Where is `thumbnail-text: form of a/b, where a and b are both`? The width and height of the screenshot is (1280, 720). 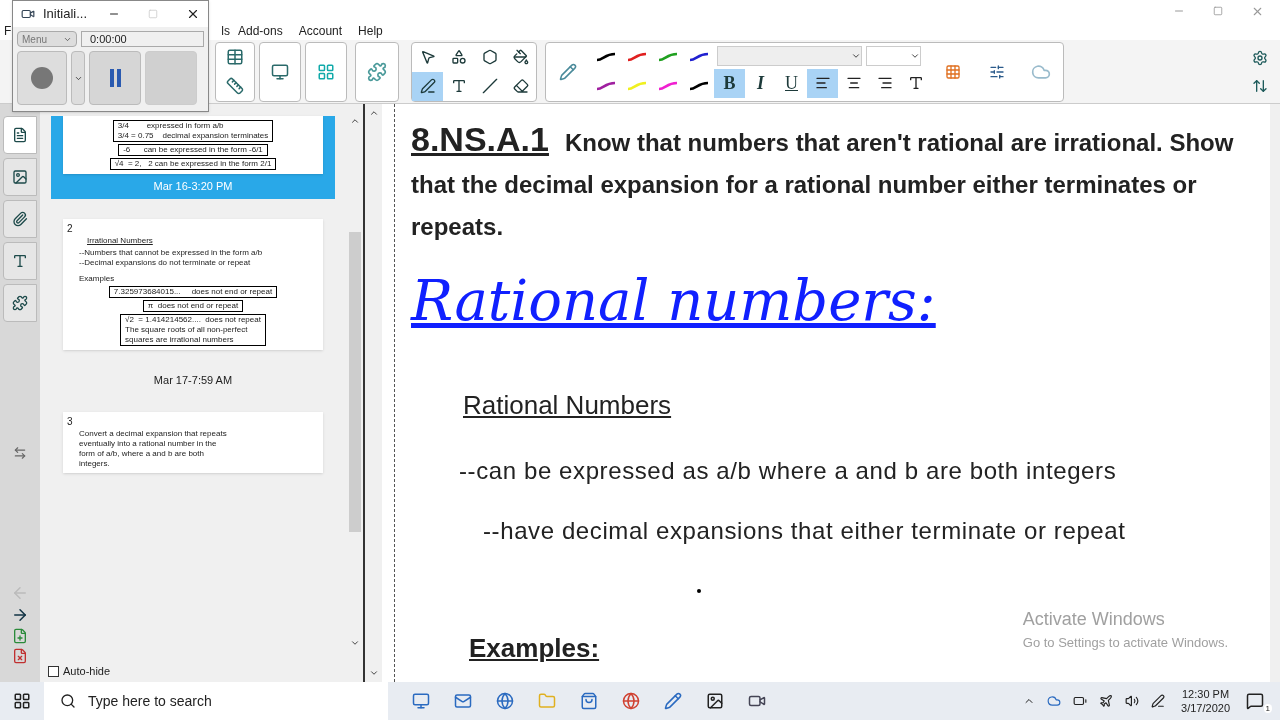 thumbnail-text: form of a/b, where a and b are both is located at coordinates (142, 454).